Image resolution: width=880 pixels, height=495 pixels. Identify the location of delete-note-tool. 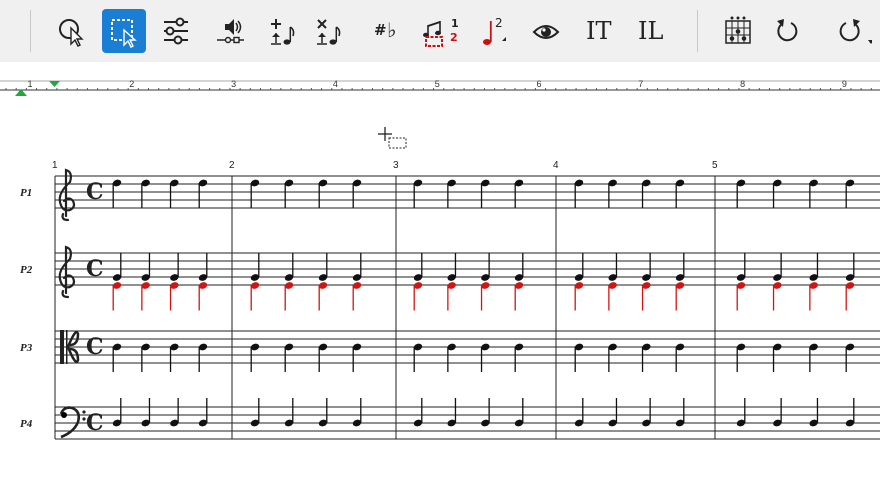
(330, 31).